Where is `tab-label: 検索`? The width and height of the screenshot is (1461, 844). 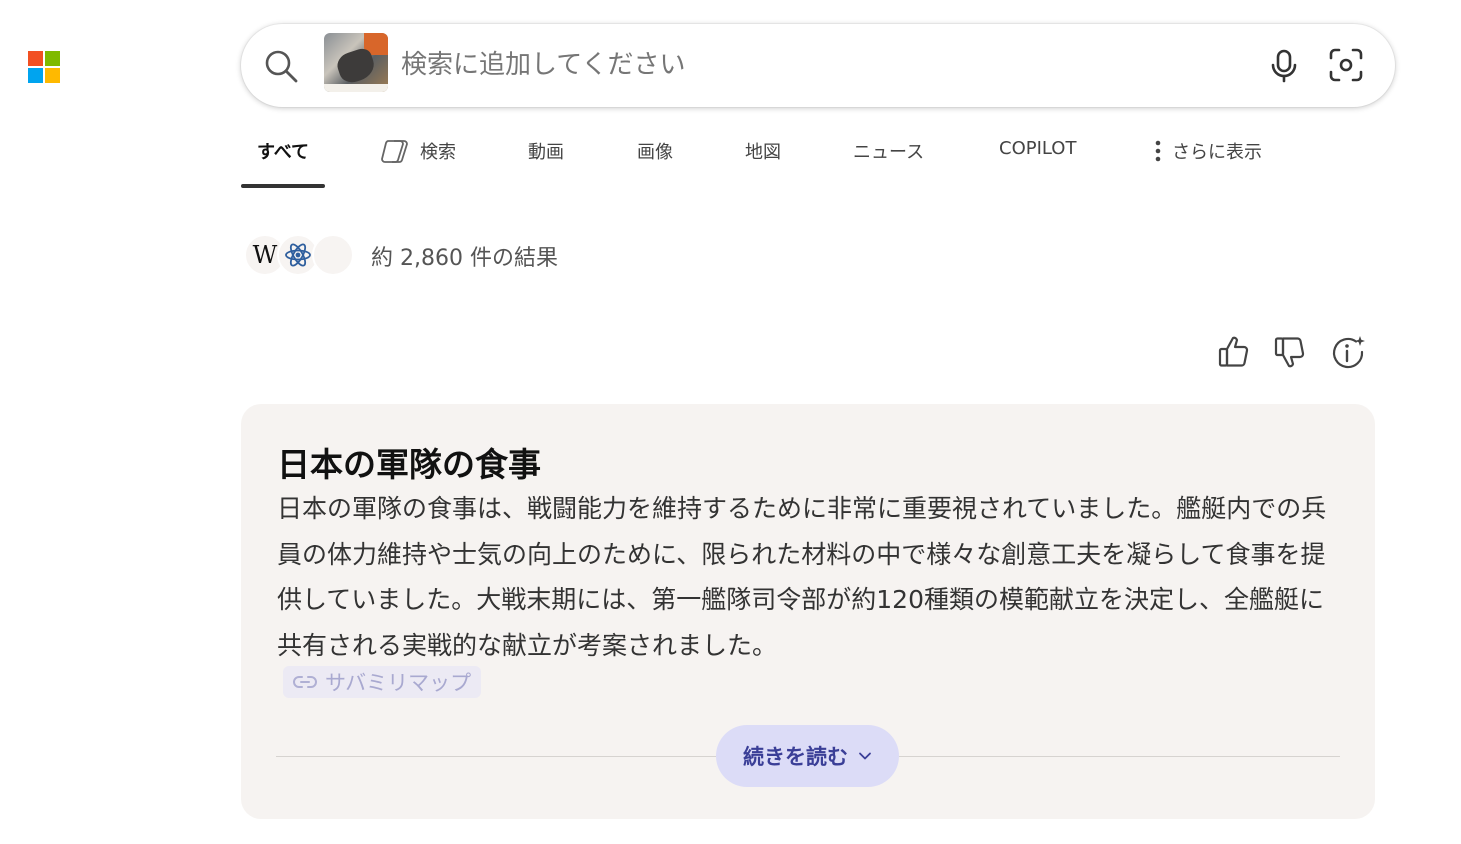 tab-label: 検索 is located at coordinates (438, 152).